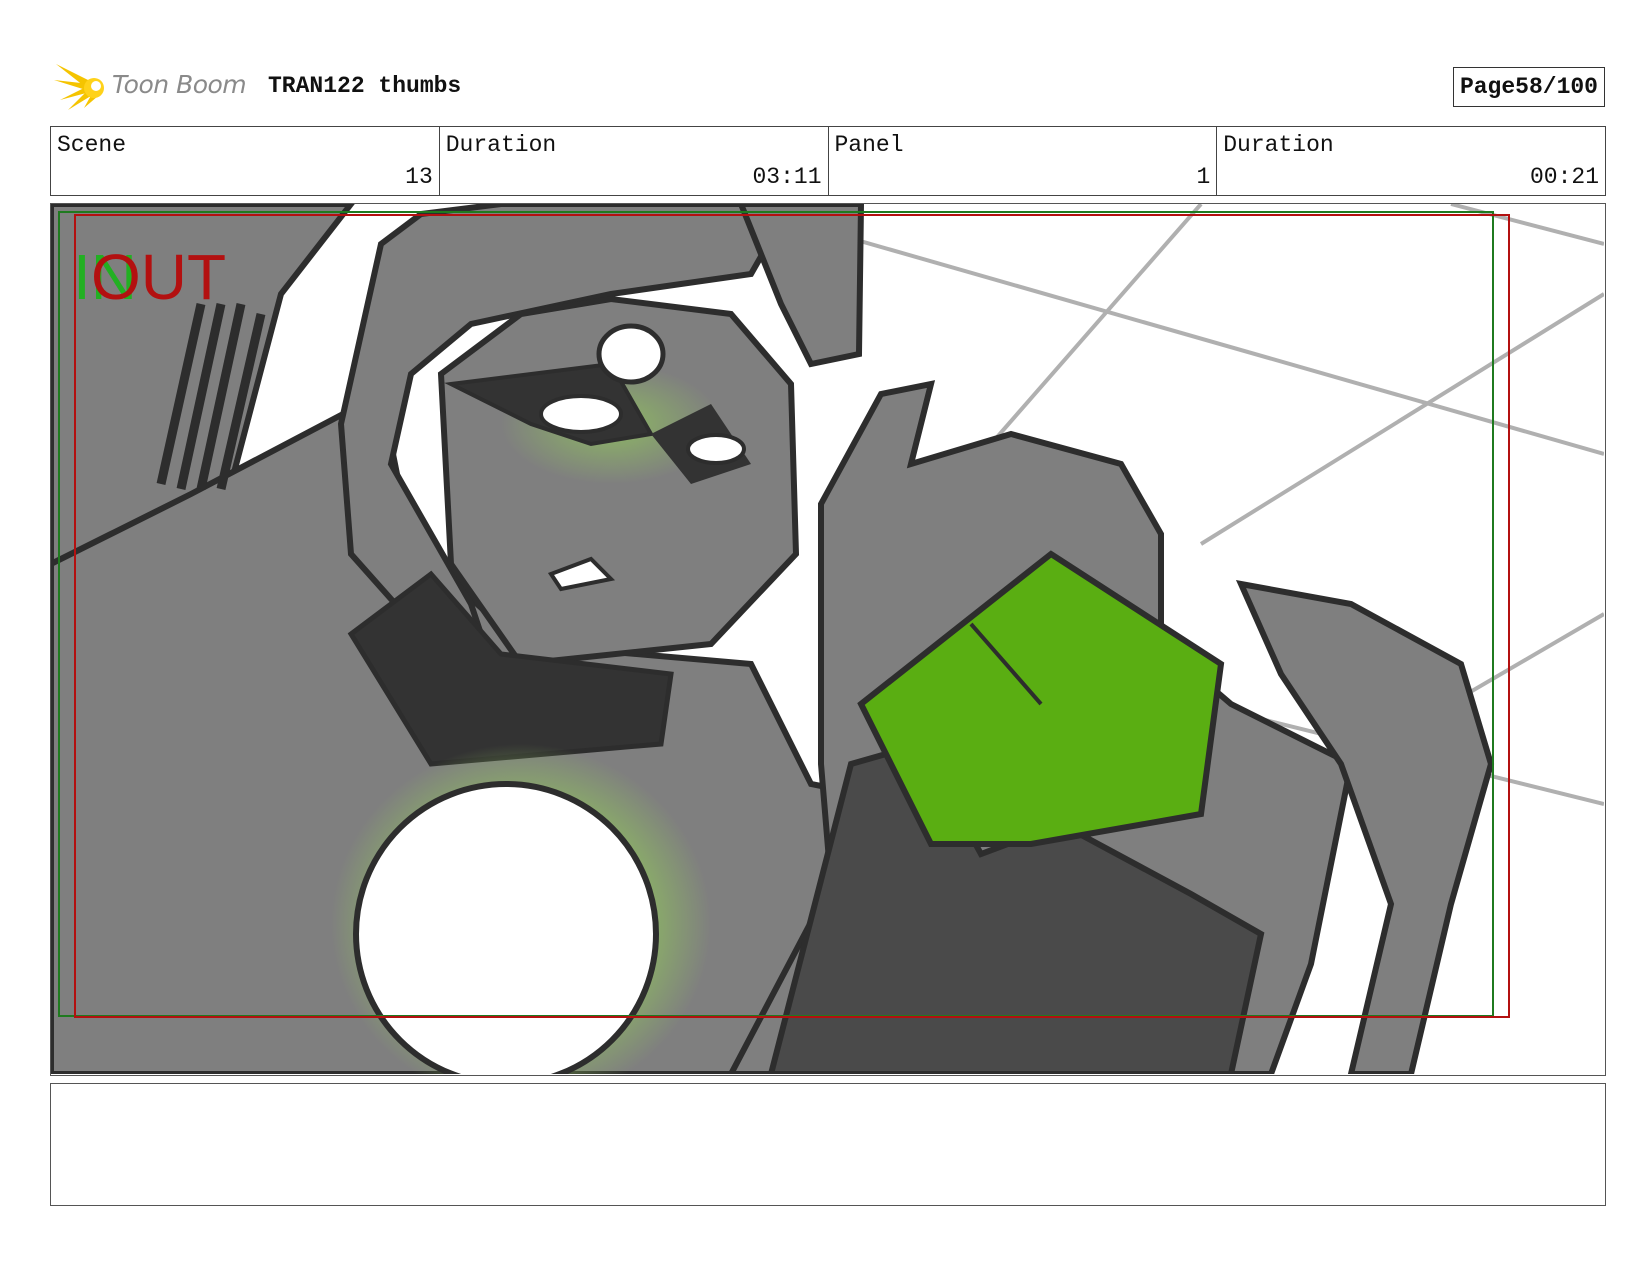 The height and width of the screenshot is (1276, 1648). I want to click on page-indicator: Page 58/100, so click(1528, 87).